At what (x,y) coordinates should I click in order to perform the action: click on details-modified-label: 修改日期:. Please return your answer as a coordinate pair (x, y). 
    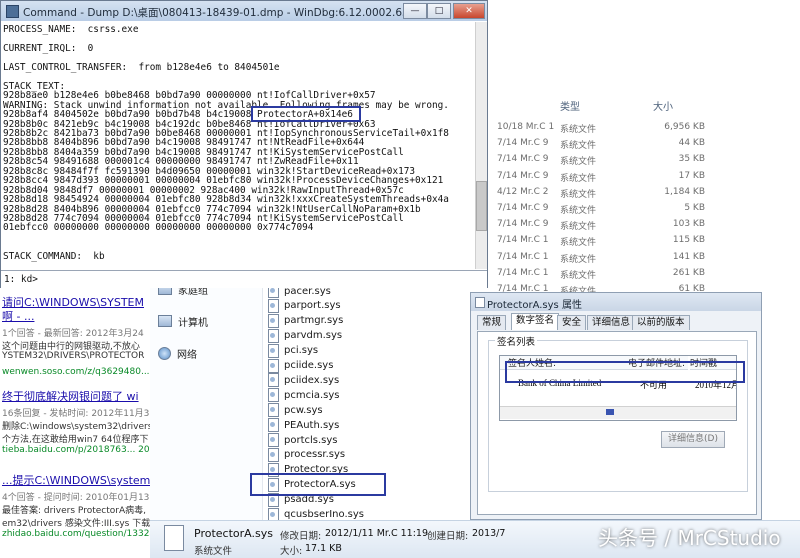
    Looking at the image, I should click on (301, 536).